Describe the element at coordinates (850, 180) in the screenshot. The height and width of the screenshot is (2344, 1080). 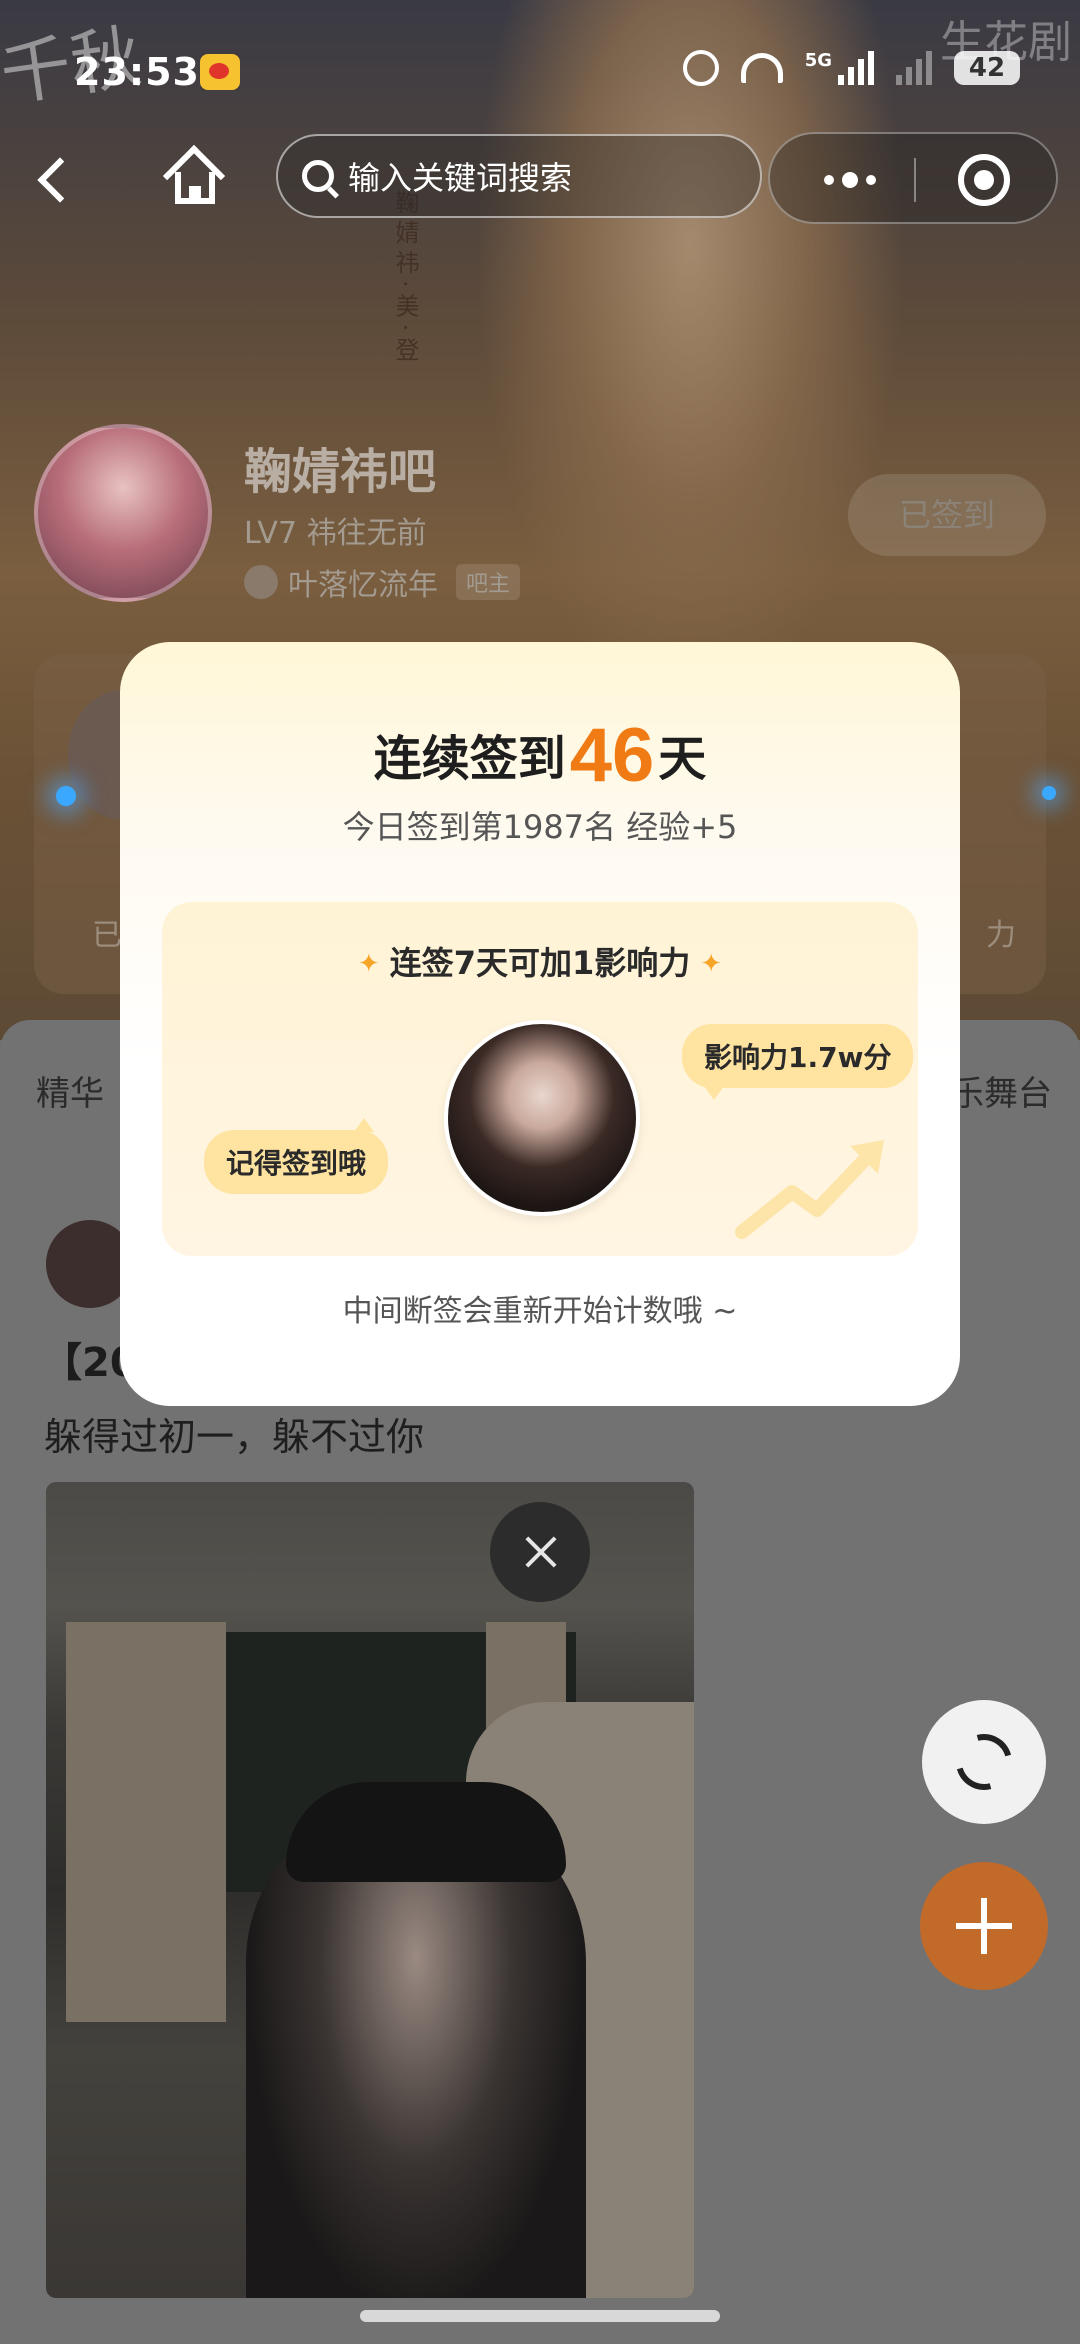
I see `more-icon` at that location.